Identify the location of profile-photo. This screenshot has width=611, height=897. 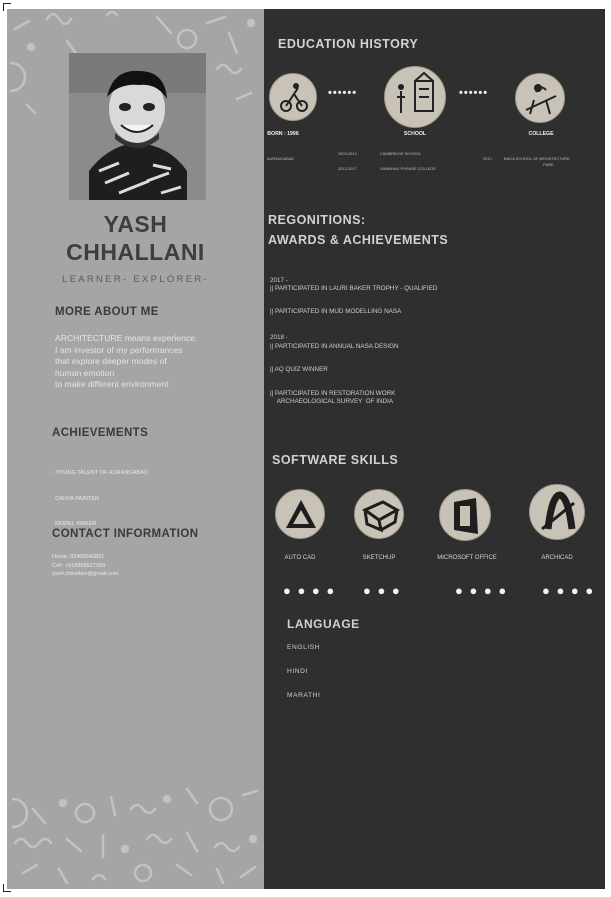
(137, 126).